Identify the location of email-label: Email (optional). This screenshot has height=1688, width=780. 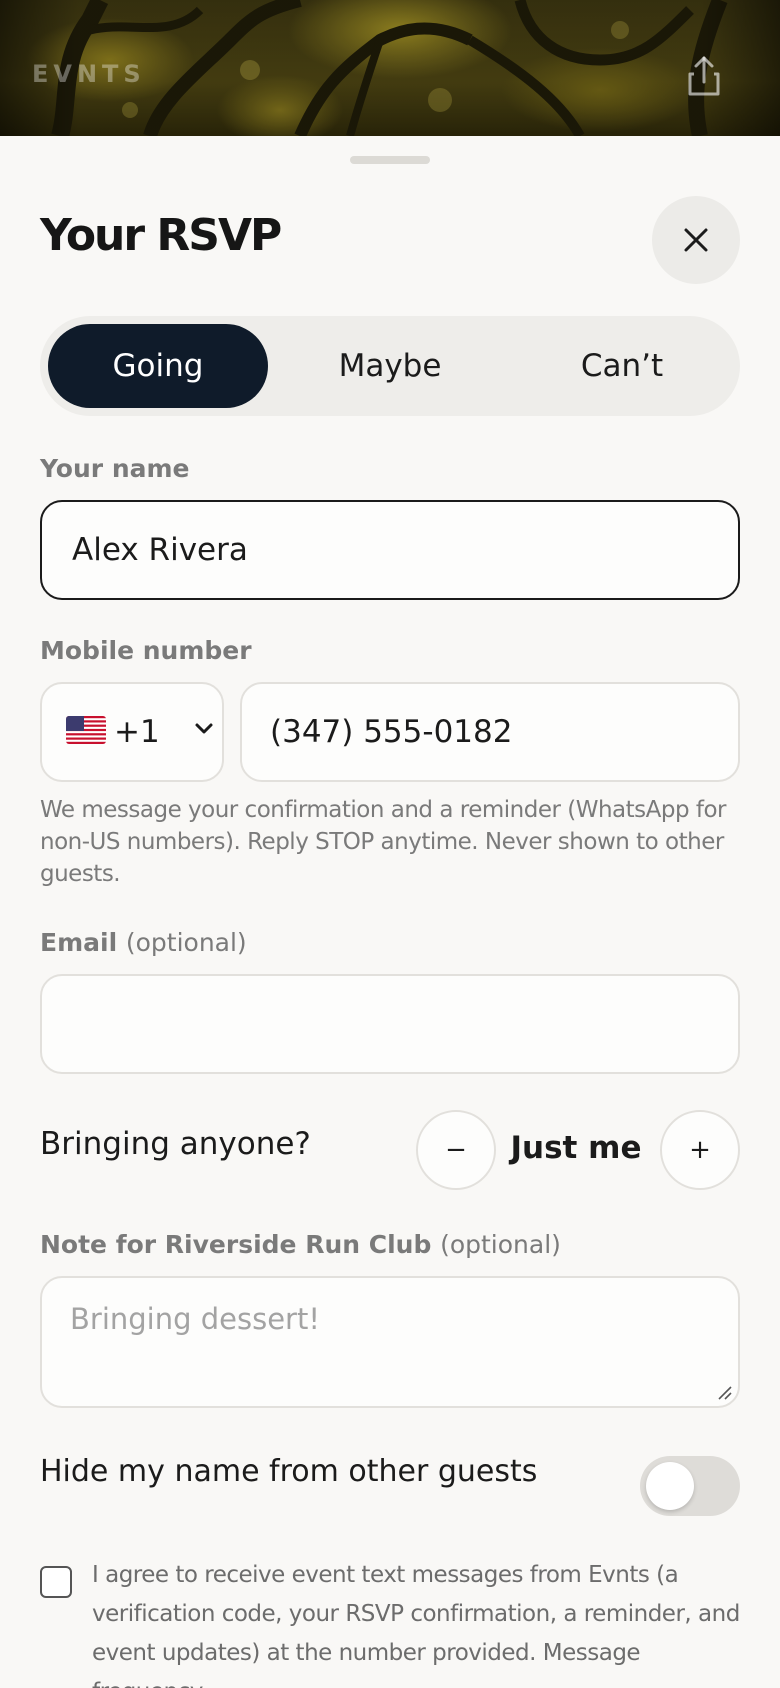
(143, 942).